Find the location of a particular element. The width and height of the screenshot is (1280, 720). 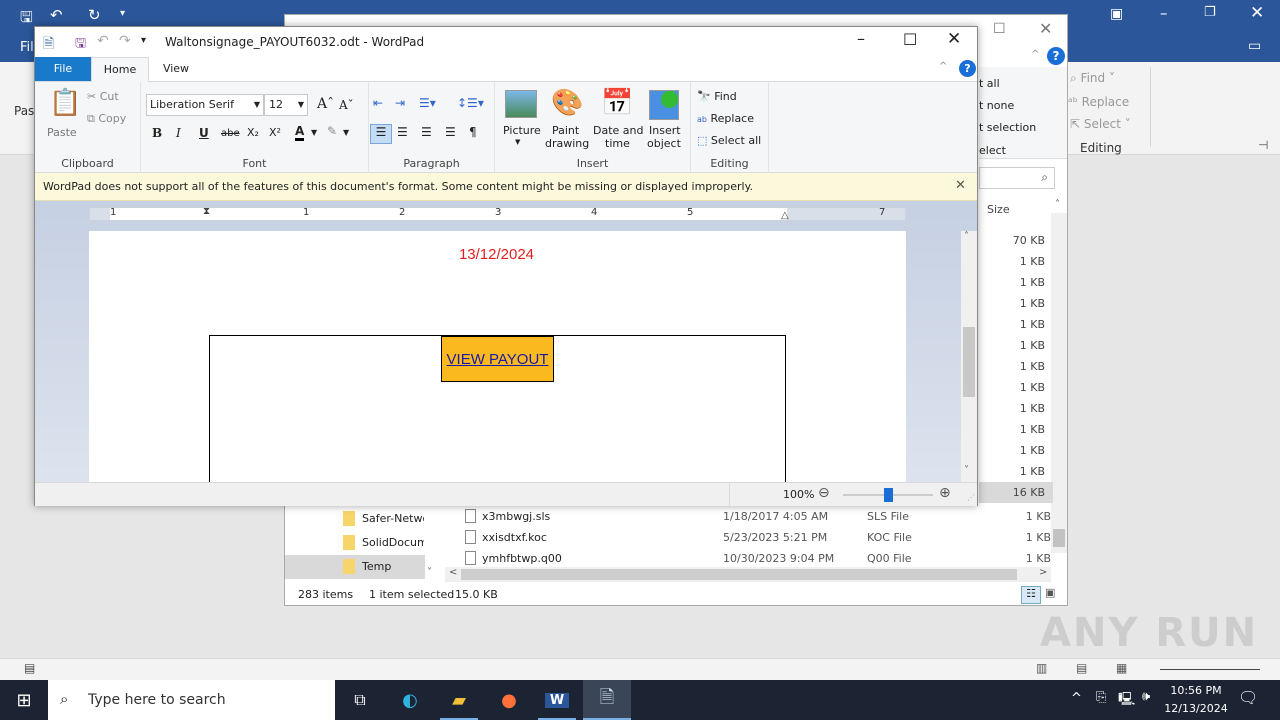

insert-object-icon is located at coordinates (664, 105).